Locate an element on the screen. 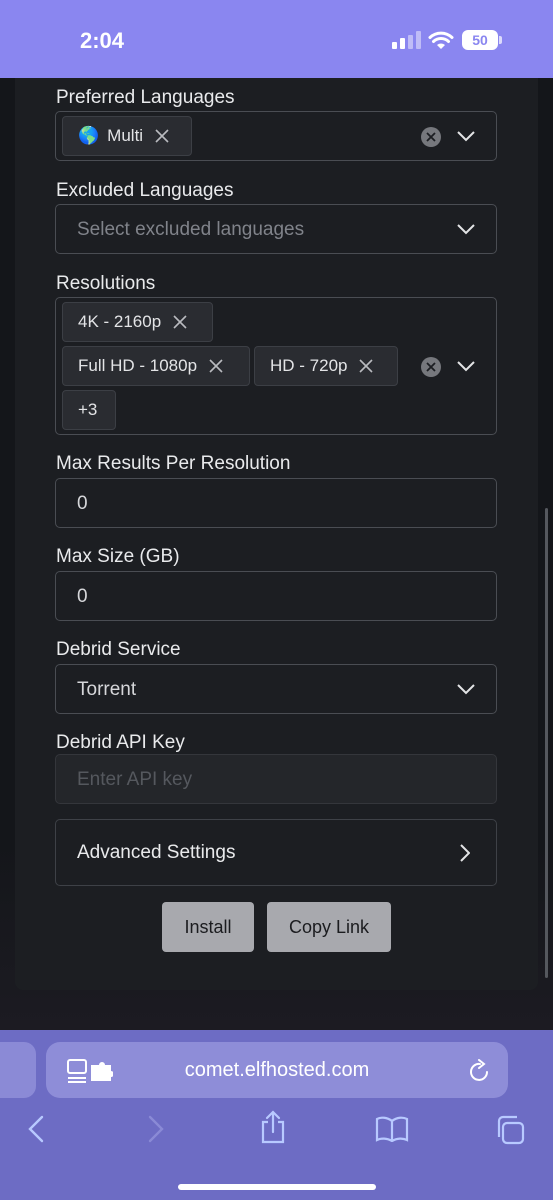  more-count: +3 is located at coordinates (88, 409).